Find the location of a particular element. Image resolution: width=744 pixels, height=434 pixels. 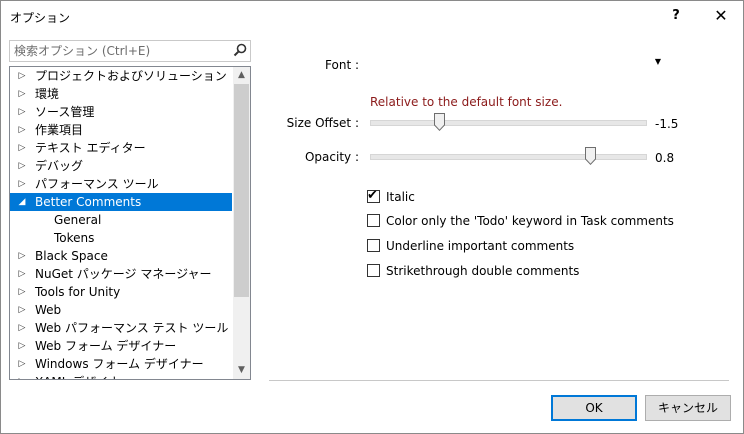

opacity-slider-thumb is located at coordinates (590, 156).